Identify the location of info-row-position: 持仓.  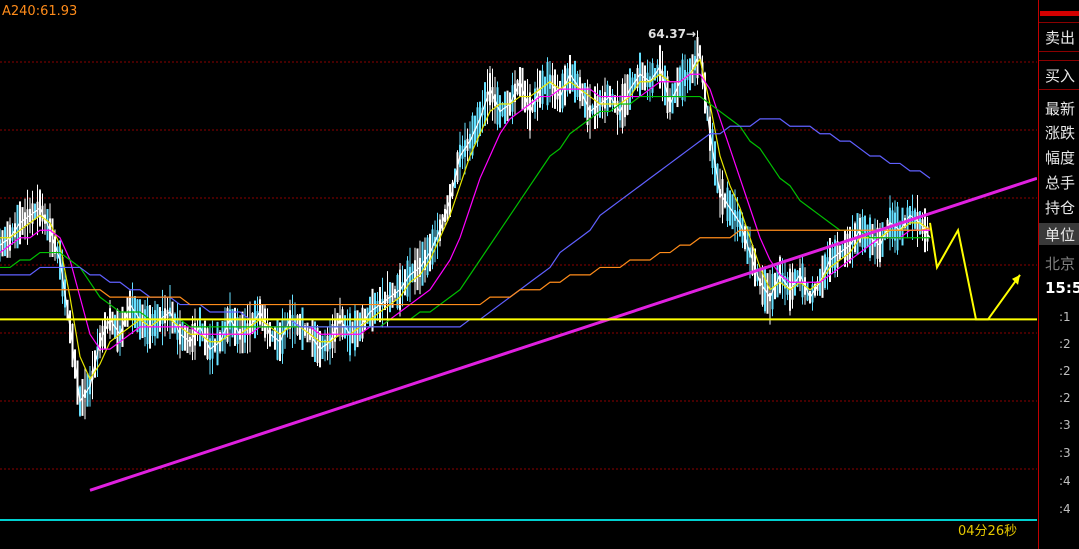
(1060, 208).